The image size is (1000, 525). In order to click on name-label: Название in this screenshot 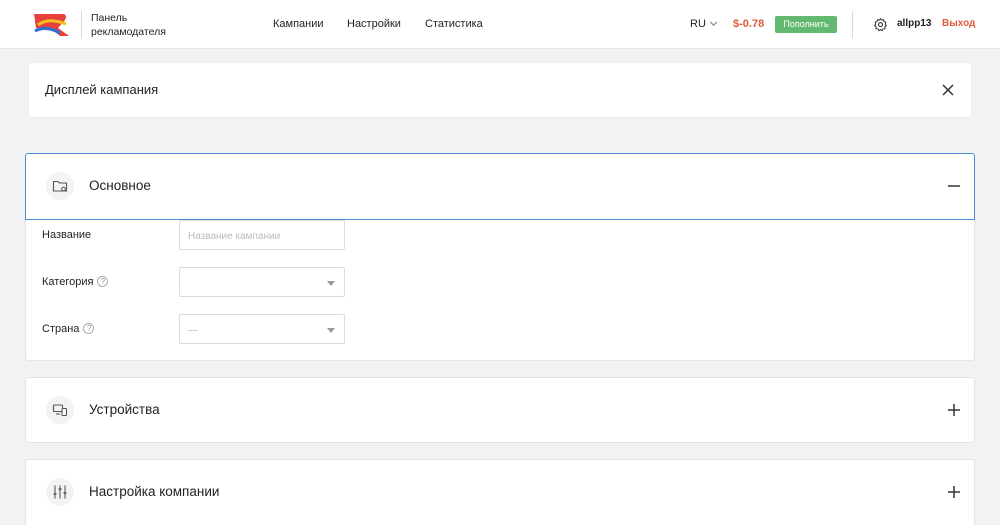, I will do `click(67, 235)`.